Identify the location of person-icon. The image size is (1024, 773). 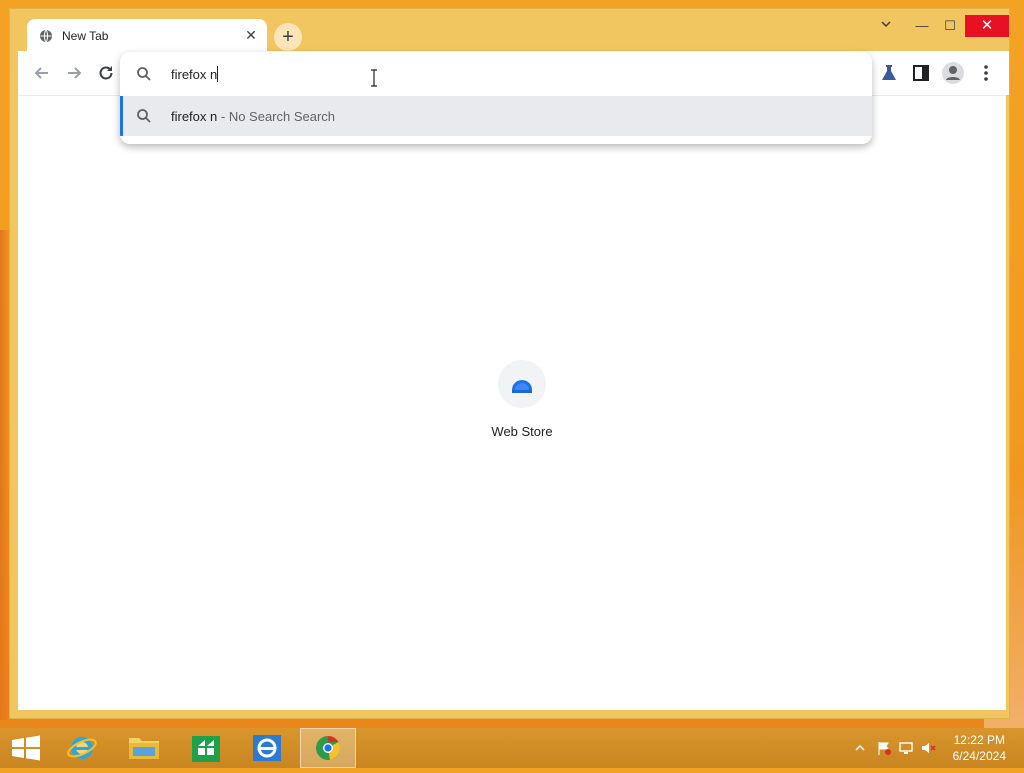
(953, 73).